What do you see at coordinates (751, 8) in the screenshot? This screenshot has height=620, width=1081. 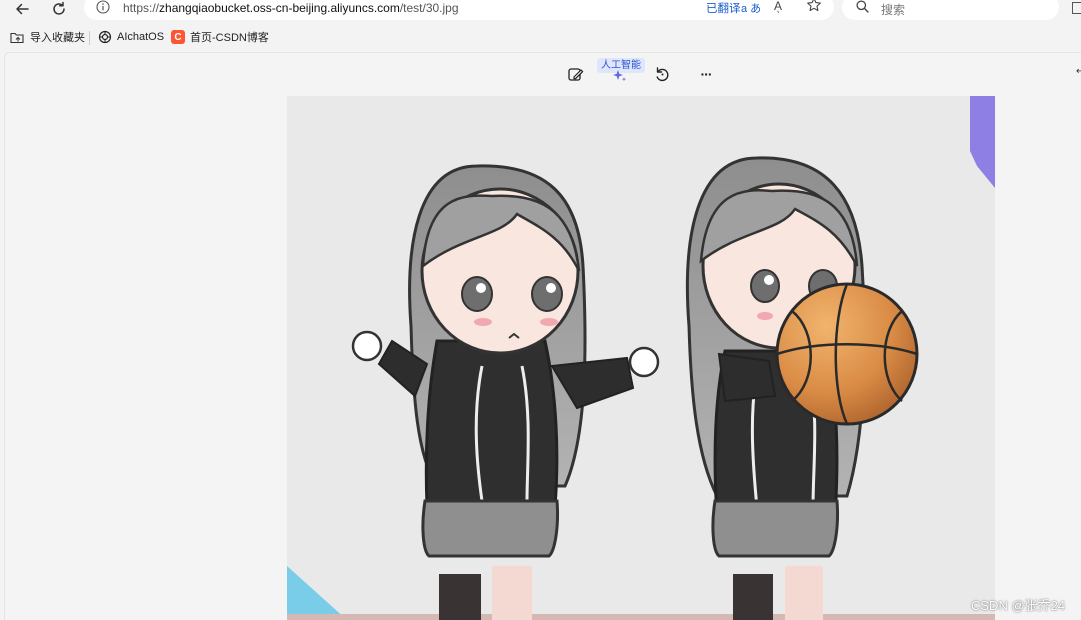 I see `translate-icon: a あ` at bounding box center [751, 8].